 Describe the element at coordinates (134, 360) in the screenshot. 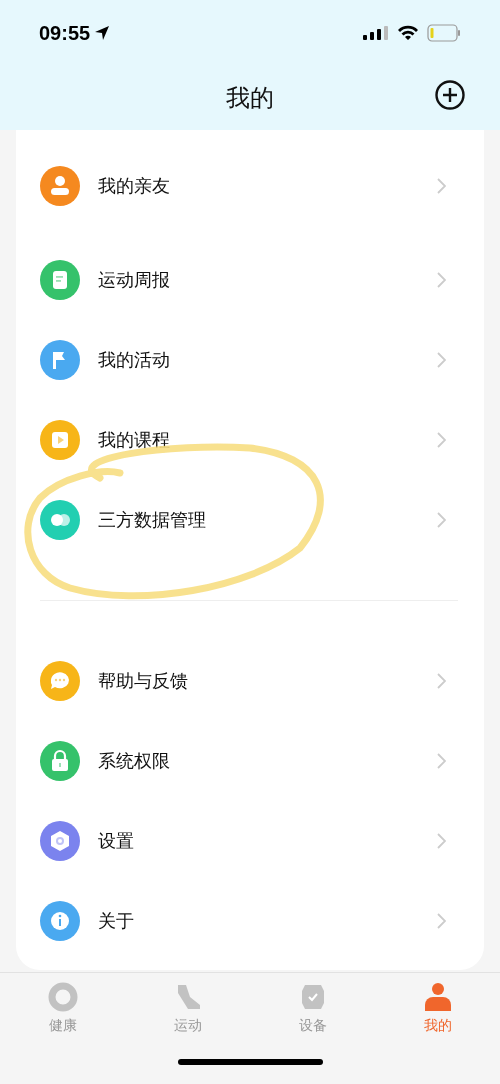

I see `menu-item-label: 我的活动` at that location.